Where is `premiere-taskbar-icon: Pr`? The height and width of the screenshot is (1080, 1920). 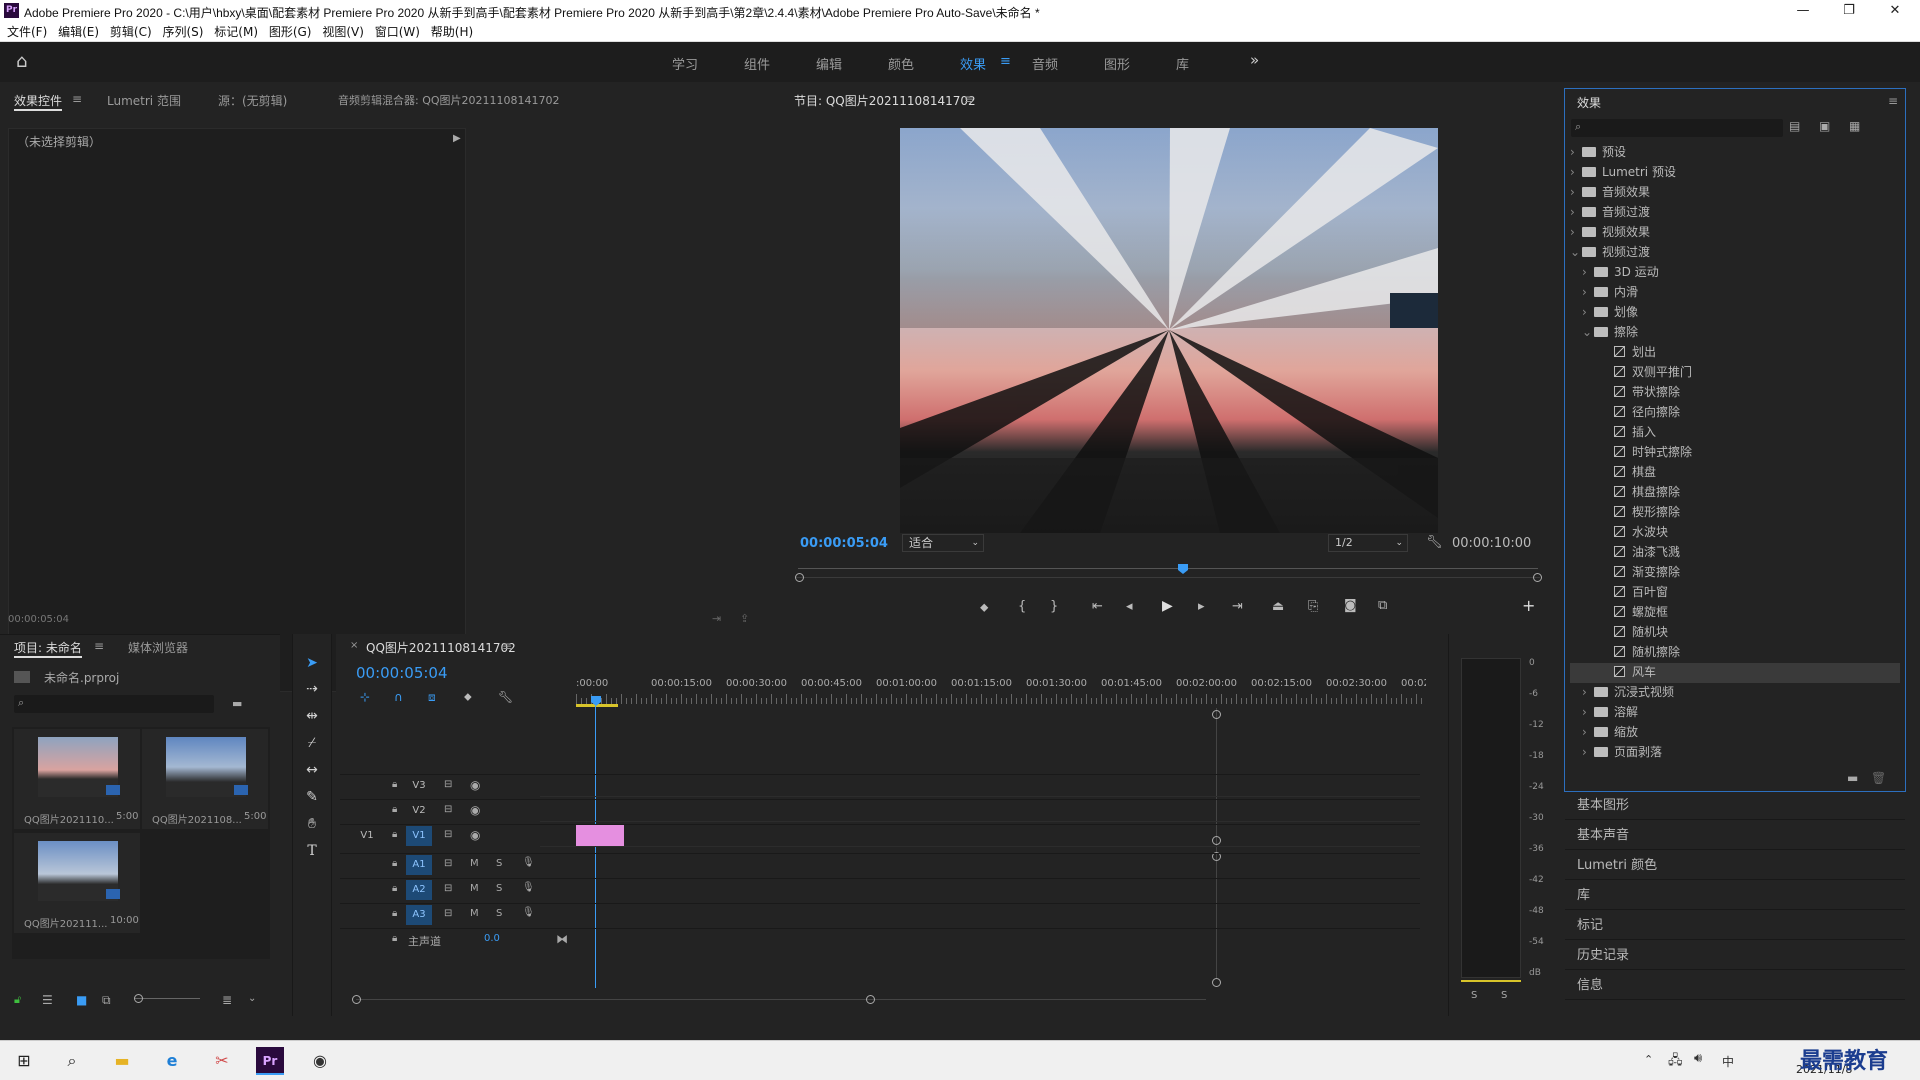 premiere-taskbar-icon: Pr is located at coordinates (270, 1061).